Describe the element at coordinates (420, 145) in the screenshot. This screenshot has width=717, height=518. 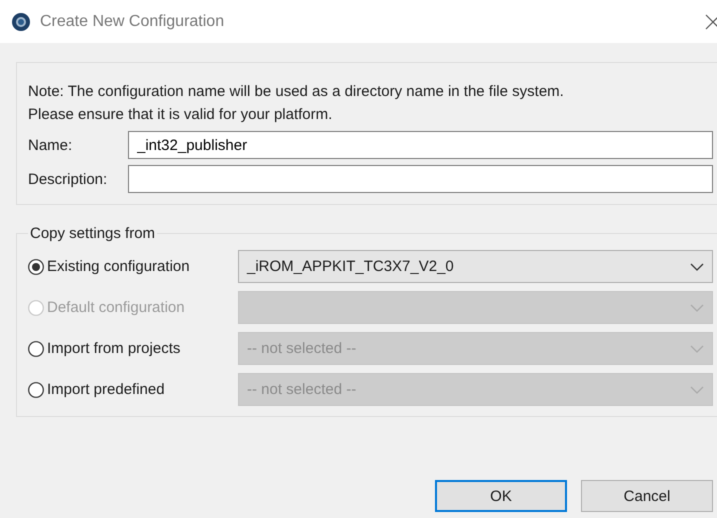
I see `text-field: _int32_publisher` at that location.